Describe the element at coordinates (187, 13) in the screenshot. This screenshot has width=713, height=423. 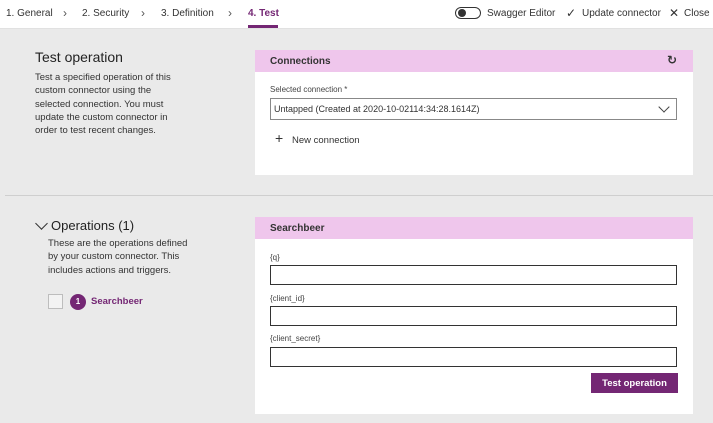
I see `step-definition: 3. Definition` at that location.